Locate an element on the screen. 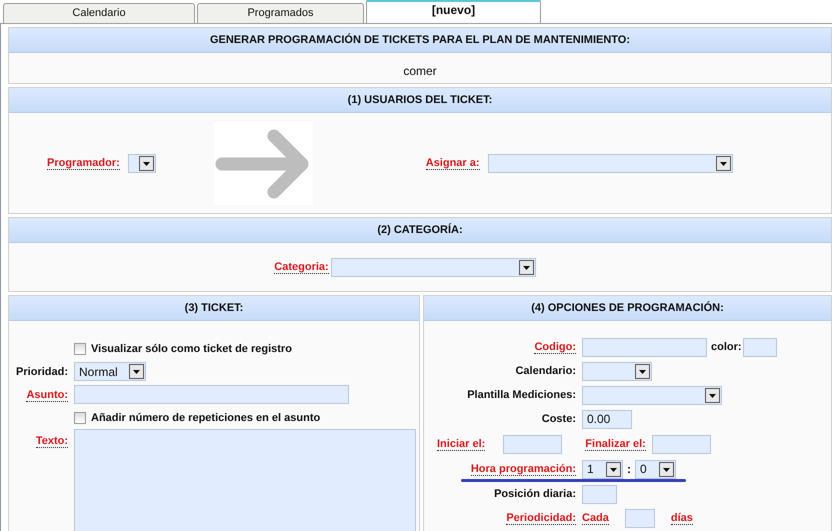 This screenshot has width=832, height=531. field-label: Asignar a: is located at coordinates (453, 163).